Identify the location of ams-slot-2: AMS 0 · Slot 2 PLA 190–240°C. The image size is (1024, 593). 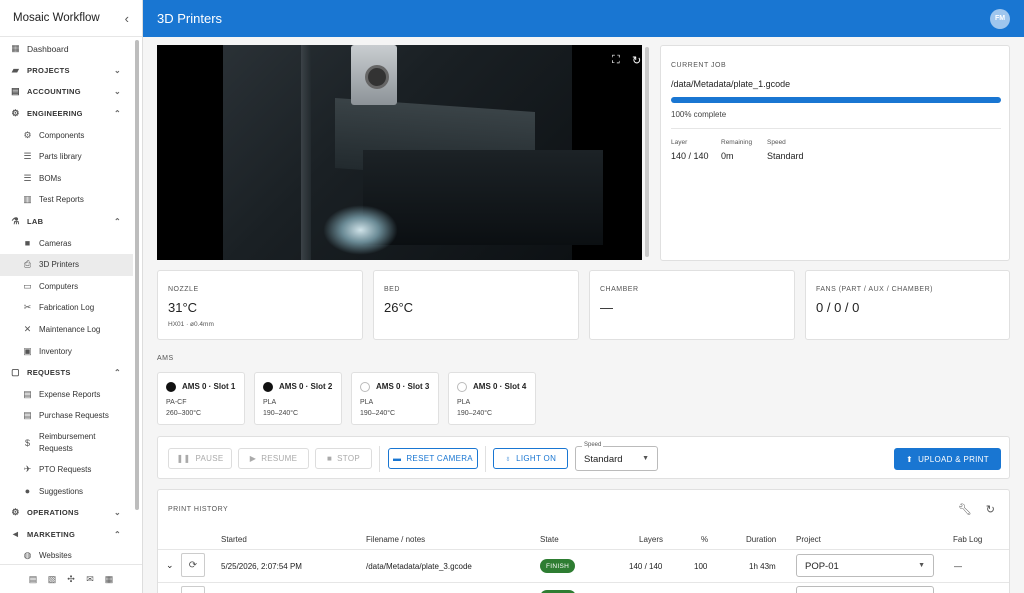
(298, 398).